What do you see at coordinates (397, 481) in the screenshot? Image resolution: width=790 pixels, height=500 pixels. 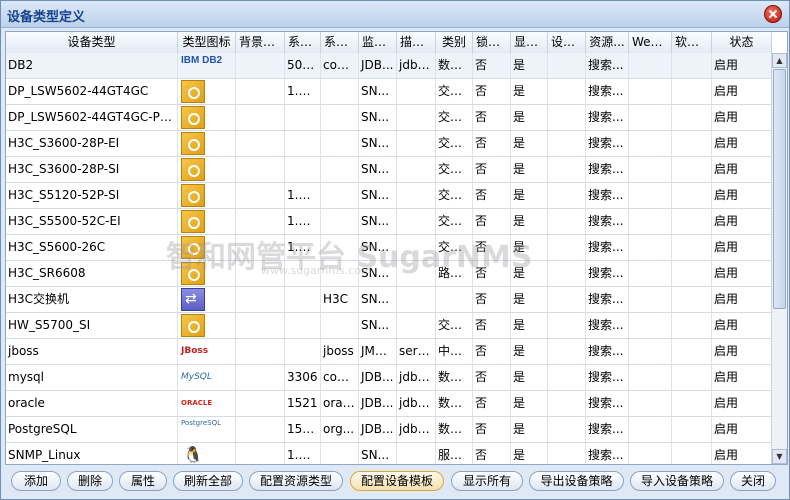 I see `toolbar-button: 配置设备模板` at bounding box center [397, 481].